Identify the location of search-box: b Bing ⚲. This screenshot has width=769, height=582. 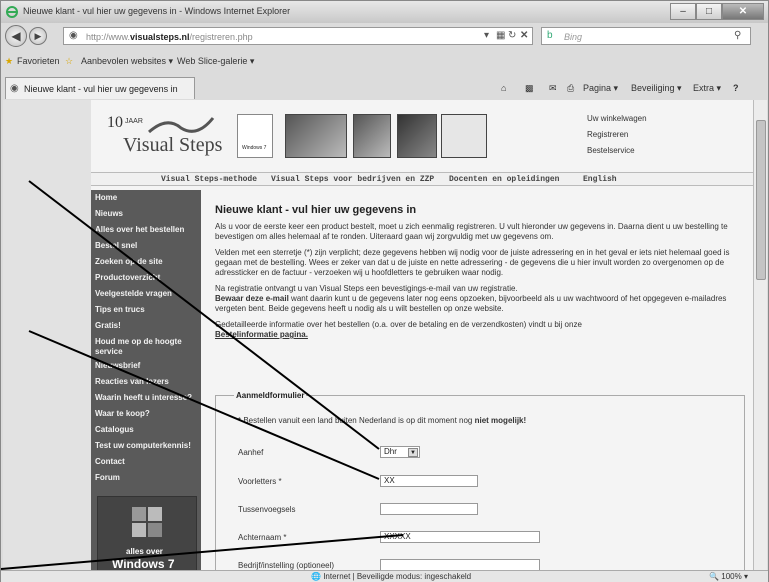
(646, 36).